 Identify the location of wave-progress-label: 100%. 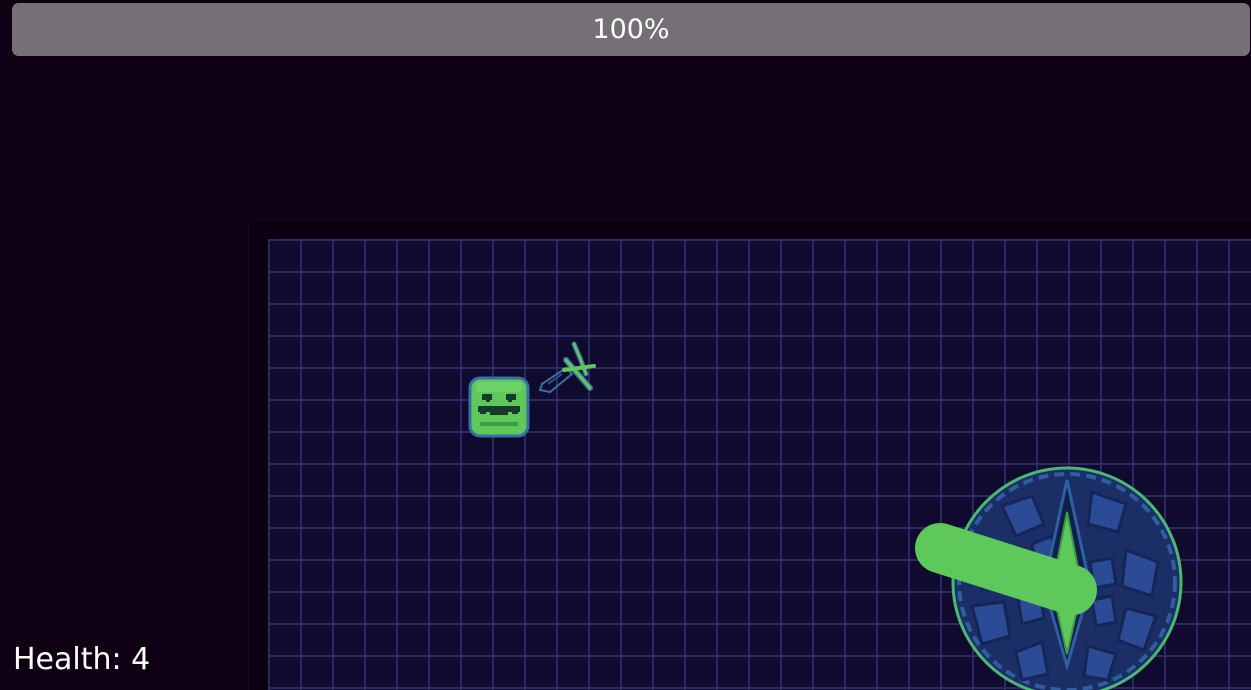
(631, 29).